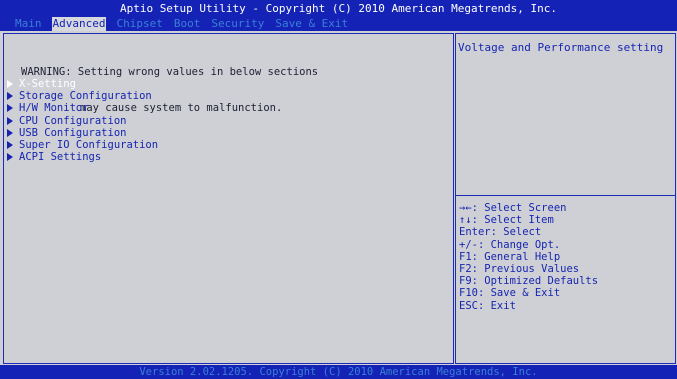  Describe the element at coordinates (529, 281) in the screenshot. I see `key-hint-optimized-defaults: F9: Optimized Defaults` at that location.